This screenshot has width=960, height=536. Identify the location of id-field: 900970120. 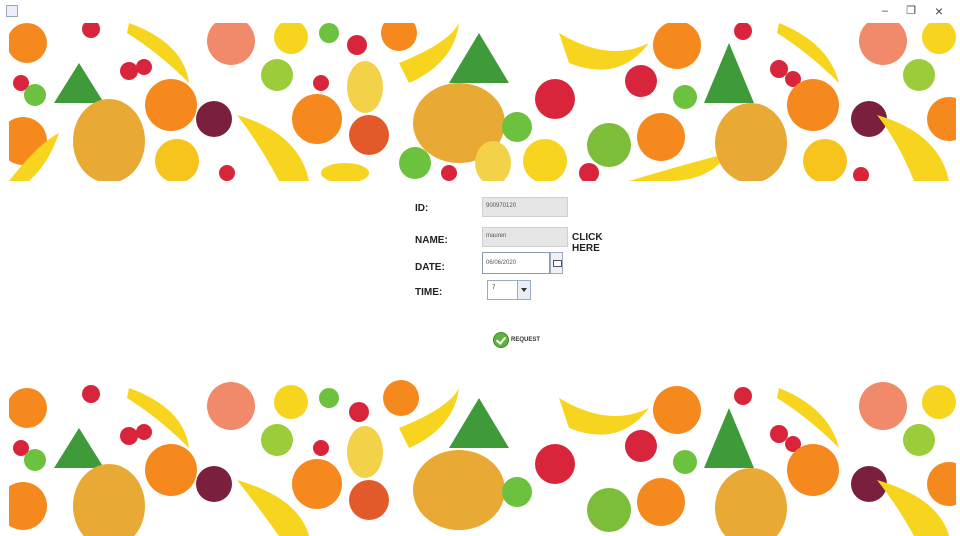
(525, 207).